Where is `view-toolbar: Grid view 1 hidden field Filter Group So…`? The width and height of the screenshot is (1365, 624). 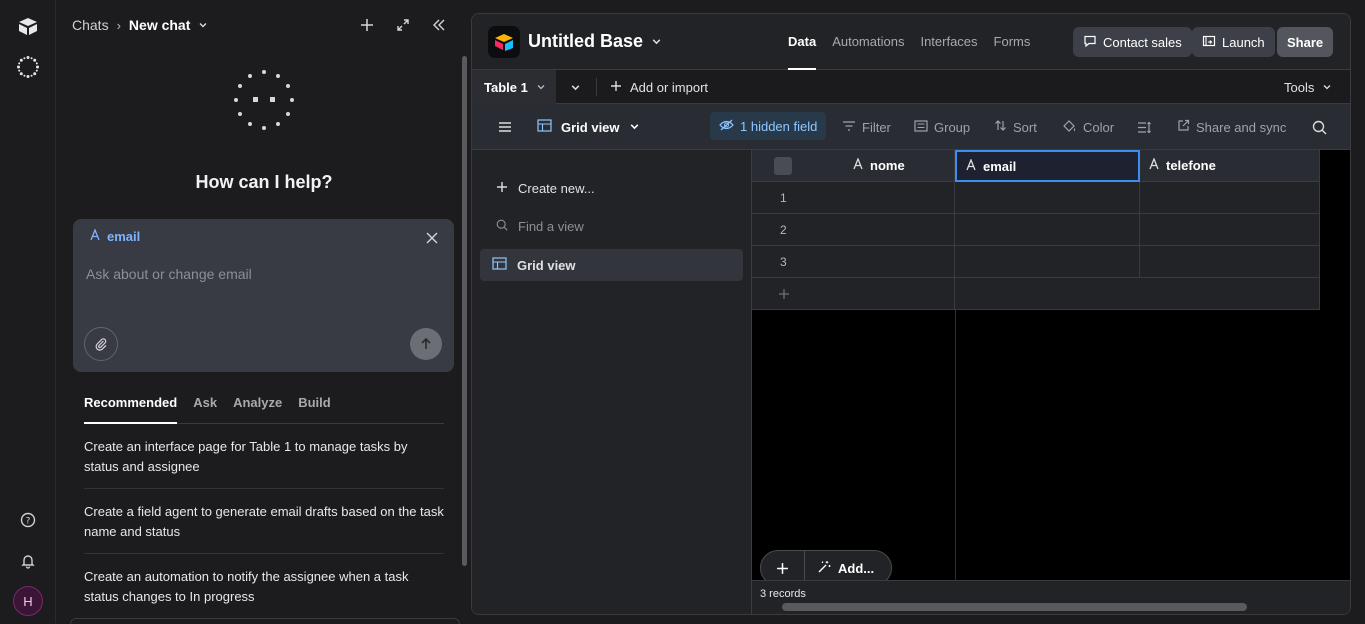
view-toolbar: Grid view 1 hidden field Filter Group So… is located at coordinates (911, 127).